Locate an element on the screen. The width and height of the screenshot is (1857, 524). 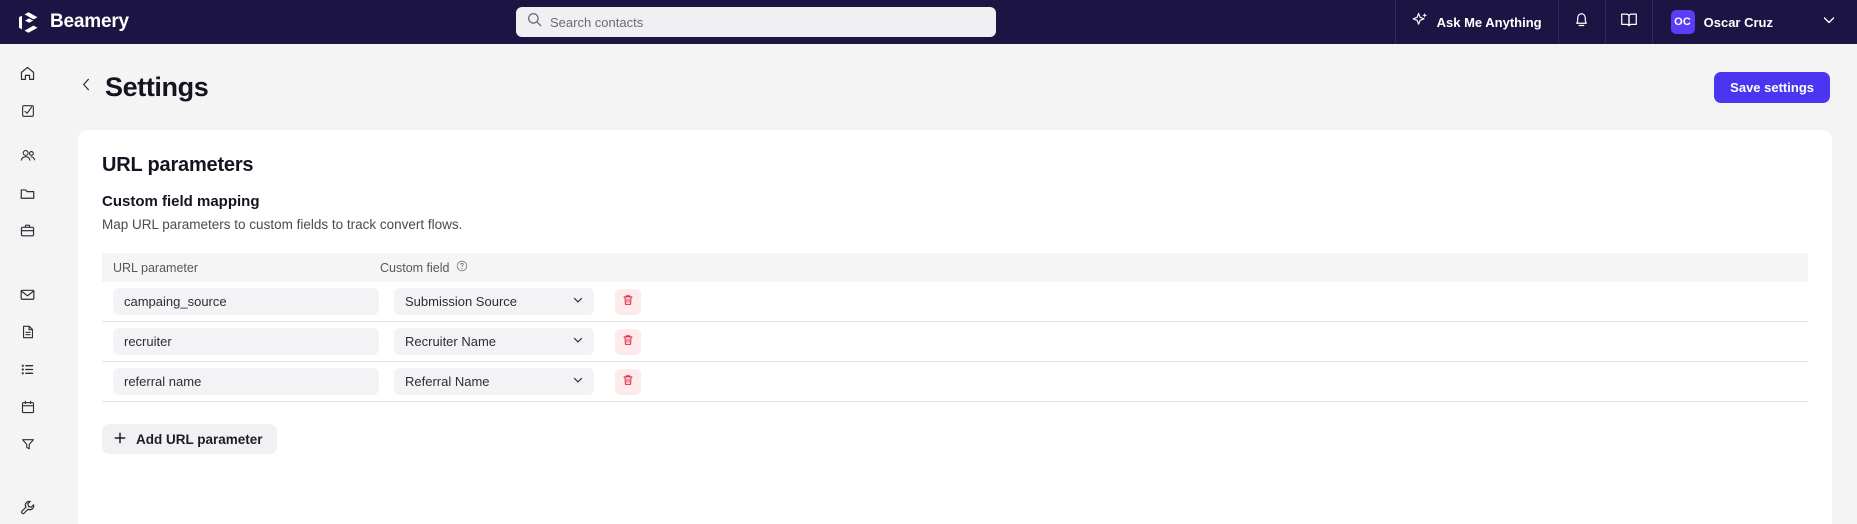
custom-field-select: Submission Source is located at coordinates (494, 301).